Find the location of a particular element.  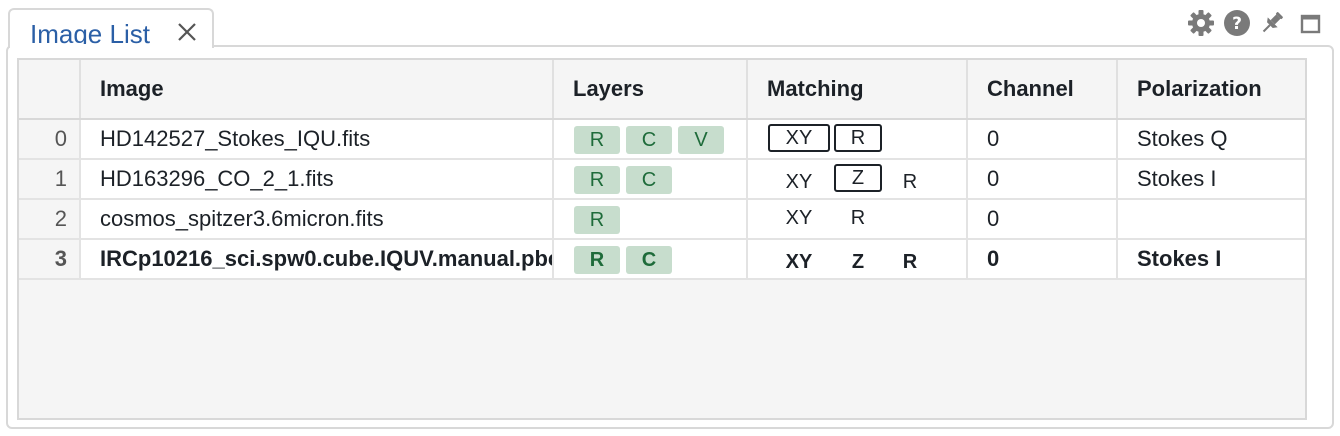

layers-cell: R C V is located at coordinates (651, 139).